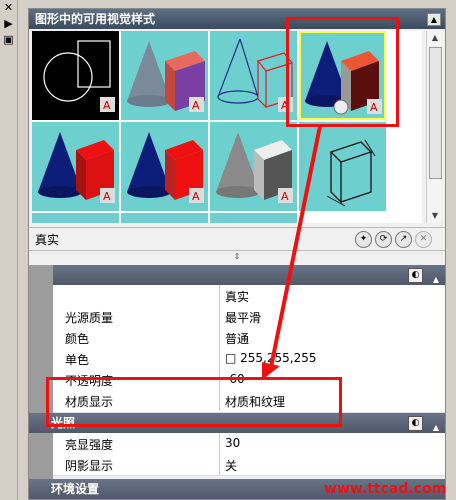 The height and width of the screenshot is (500, 456). I want to click on scroll-up-icon: ▲, so click(435, 38).